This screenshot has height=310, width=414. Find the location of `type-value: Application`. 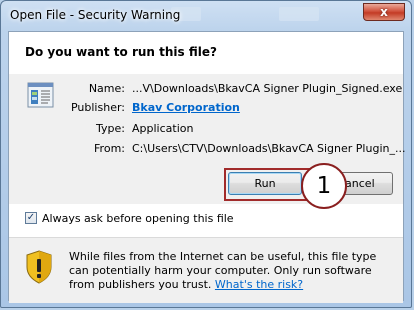

type-value: Application is located at coordinates (163, 128).